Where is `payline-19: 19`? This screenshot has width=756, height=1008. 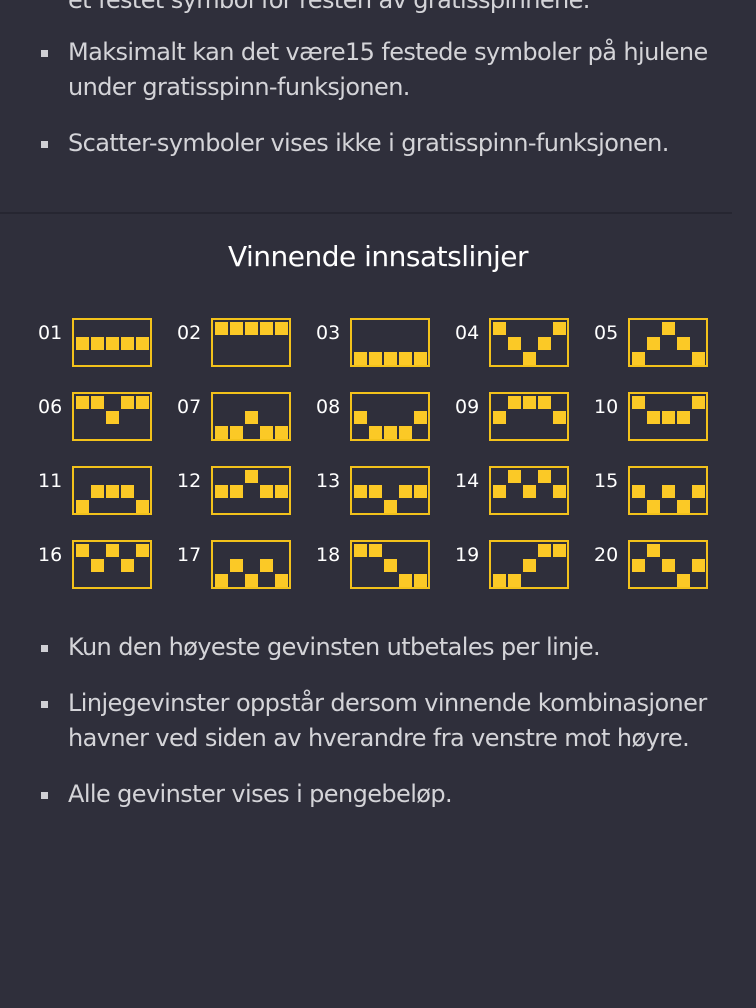 payline-19: 19 is located at coordinates (524, 564).